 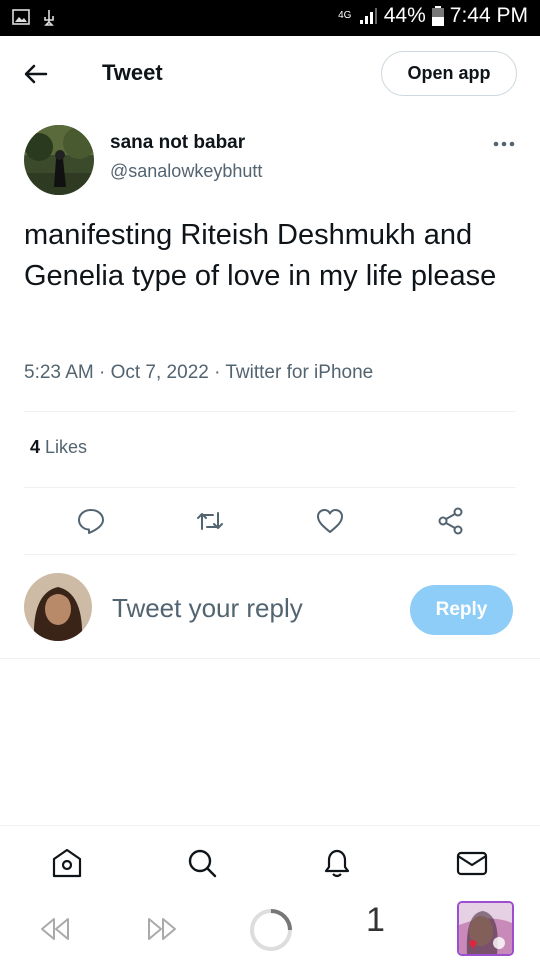 I want to click on status-right: 4G 44% 7:44 PM, so click(x=433, y=16).